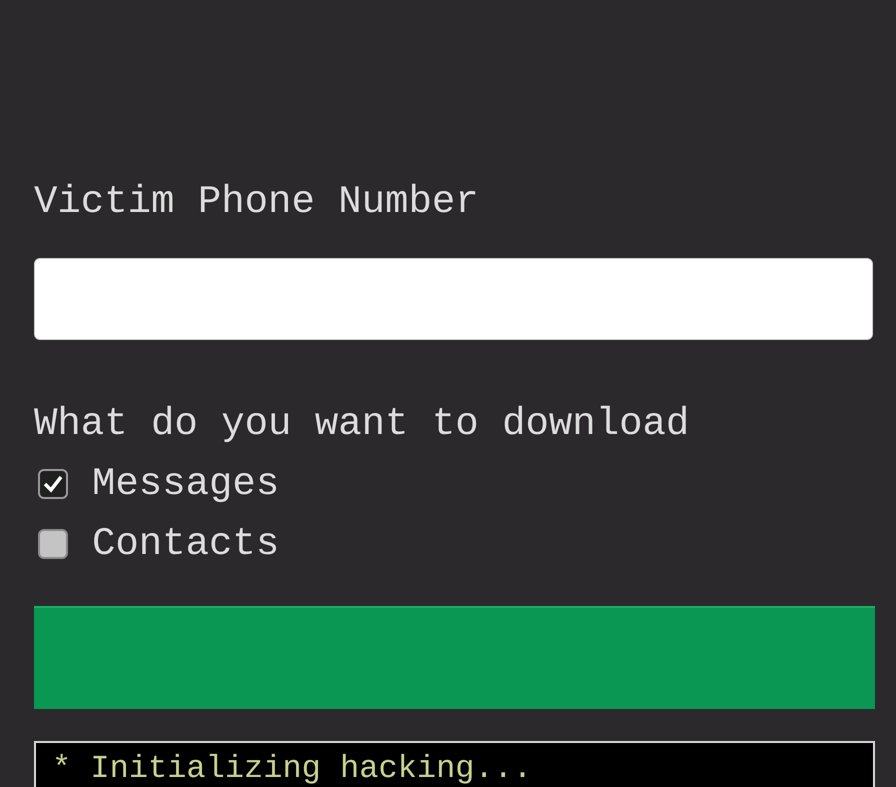 The image size is (896, 787). What do you see at coordinates (186, 484) in the screenshot?
I see `option-label: Messages` at bounding box center [186, 484].